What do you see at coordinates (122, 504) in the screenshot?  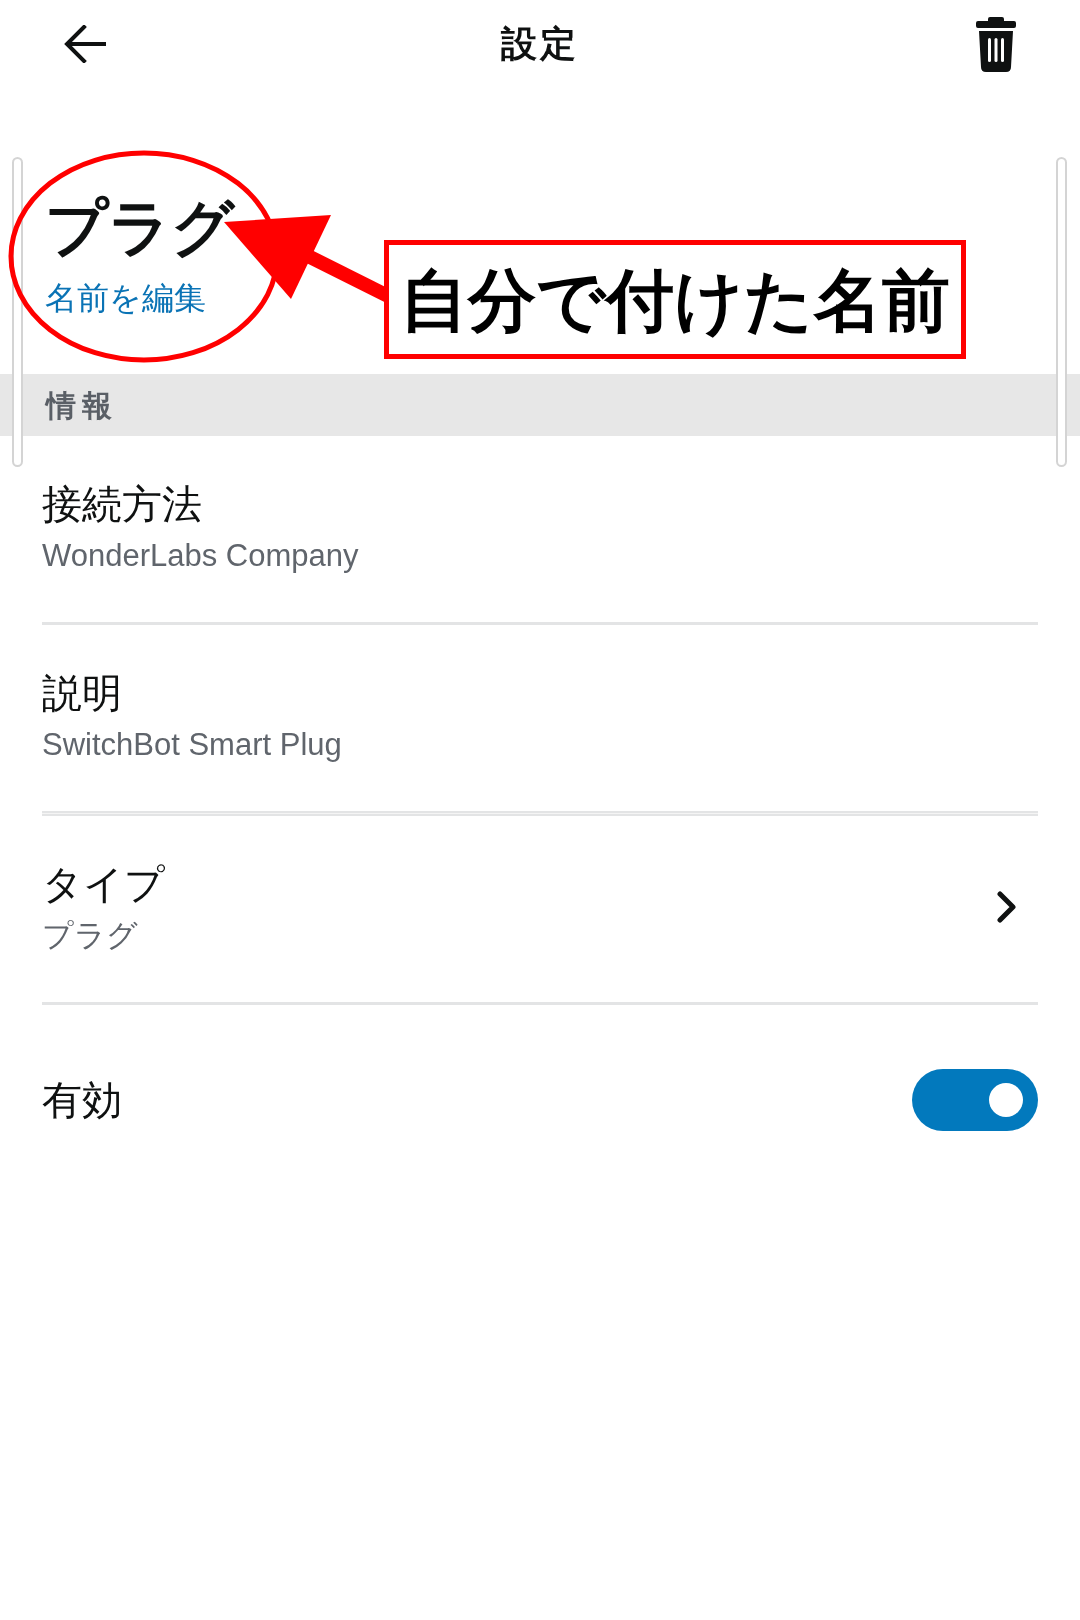 I see `row-label: 接続方法` at bounding box center [122, 504].